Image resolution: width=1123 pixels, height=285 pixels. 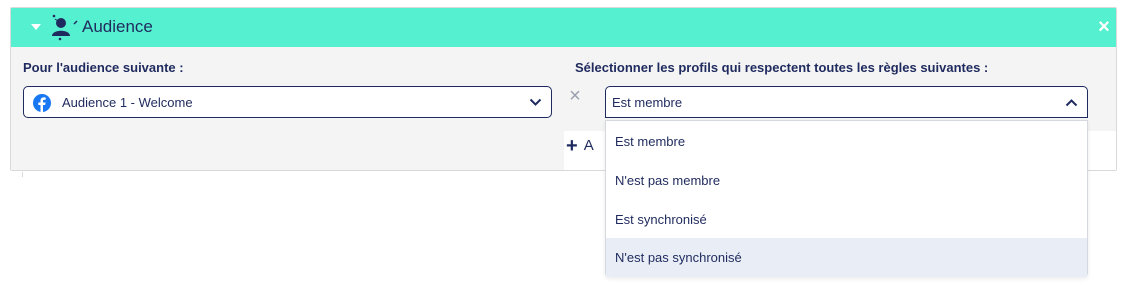 I want to click on dropdown-option: Est membre, so click(x=846, y=141).